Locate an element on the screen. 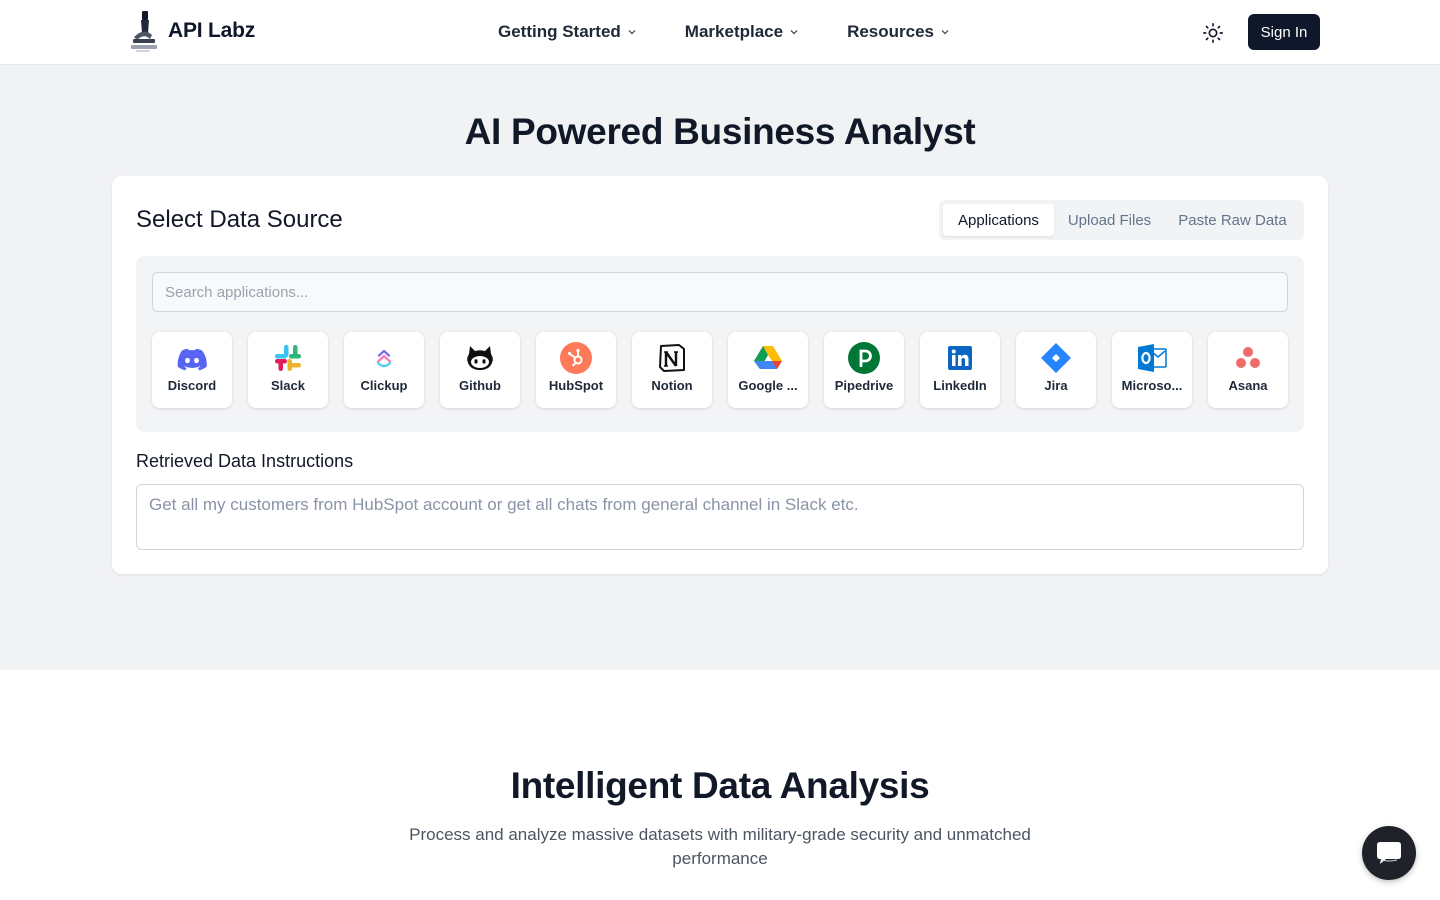 This screenshot has height=900, width=1440. app-tile-slack: Slack is located at coordinates (288, 370).